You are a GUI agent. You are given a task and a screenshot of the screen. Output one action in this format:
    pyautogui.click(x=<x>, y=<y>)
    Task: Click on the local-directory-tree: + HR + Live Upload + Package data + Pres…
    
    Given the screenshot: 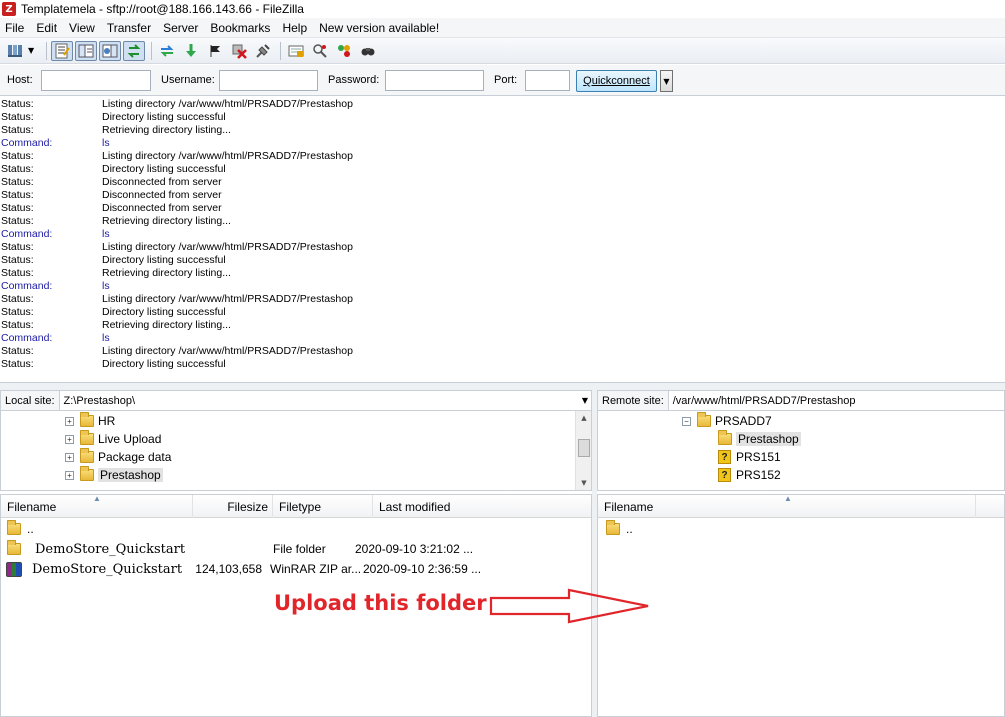 What is the action you would take?
    pyautogui.click(x=296, y=451)
    